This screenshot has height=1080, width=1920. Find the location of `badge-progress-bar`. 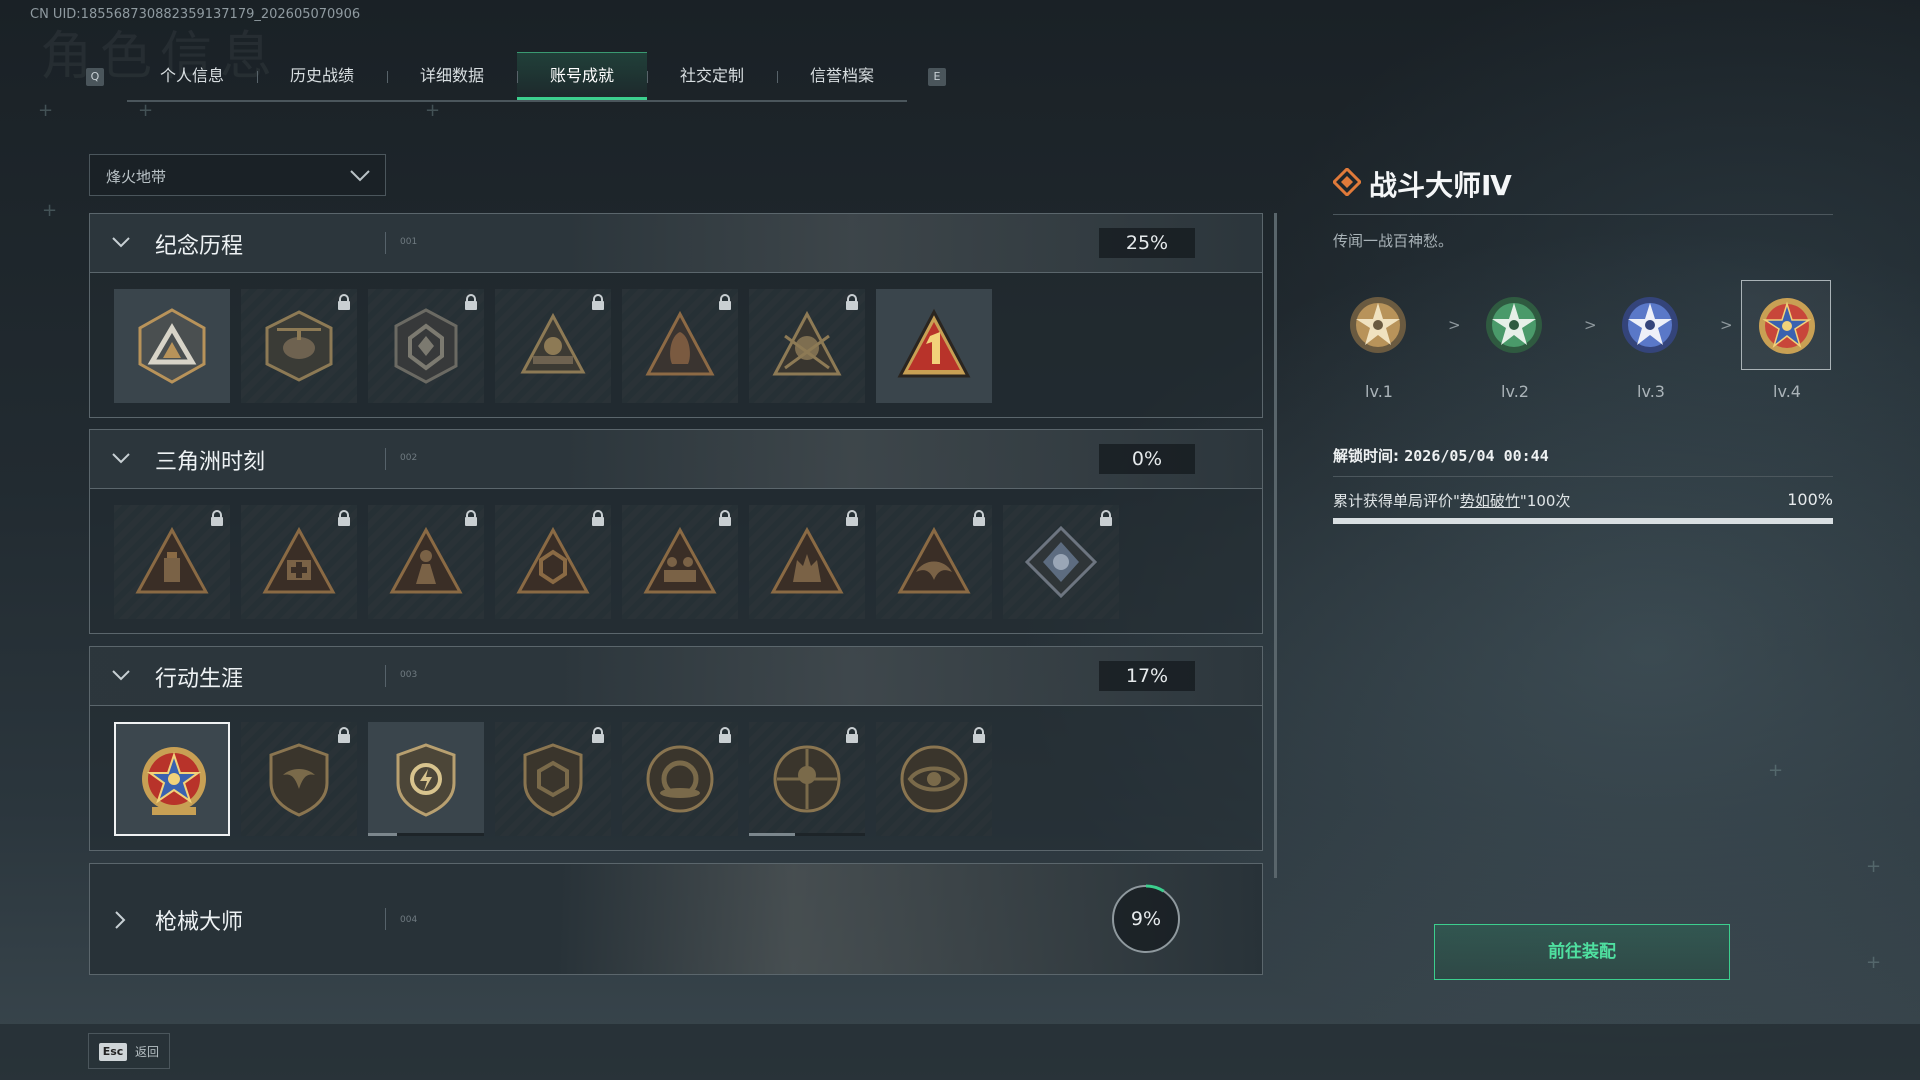

badge-progress-bar is located at coordinates (426, 834).